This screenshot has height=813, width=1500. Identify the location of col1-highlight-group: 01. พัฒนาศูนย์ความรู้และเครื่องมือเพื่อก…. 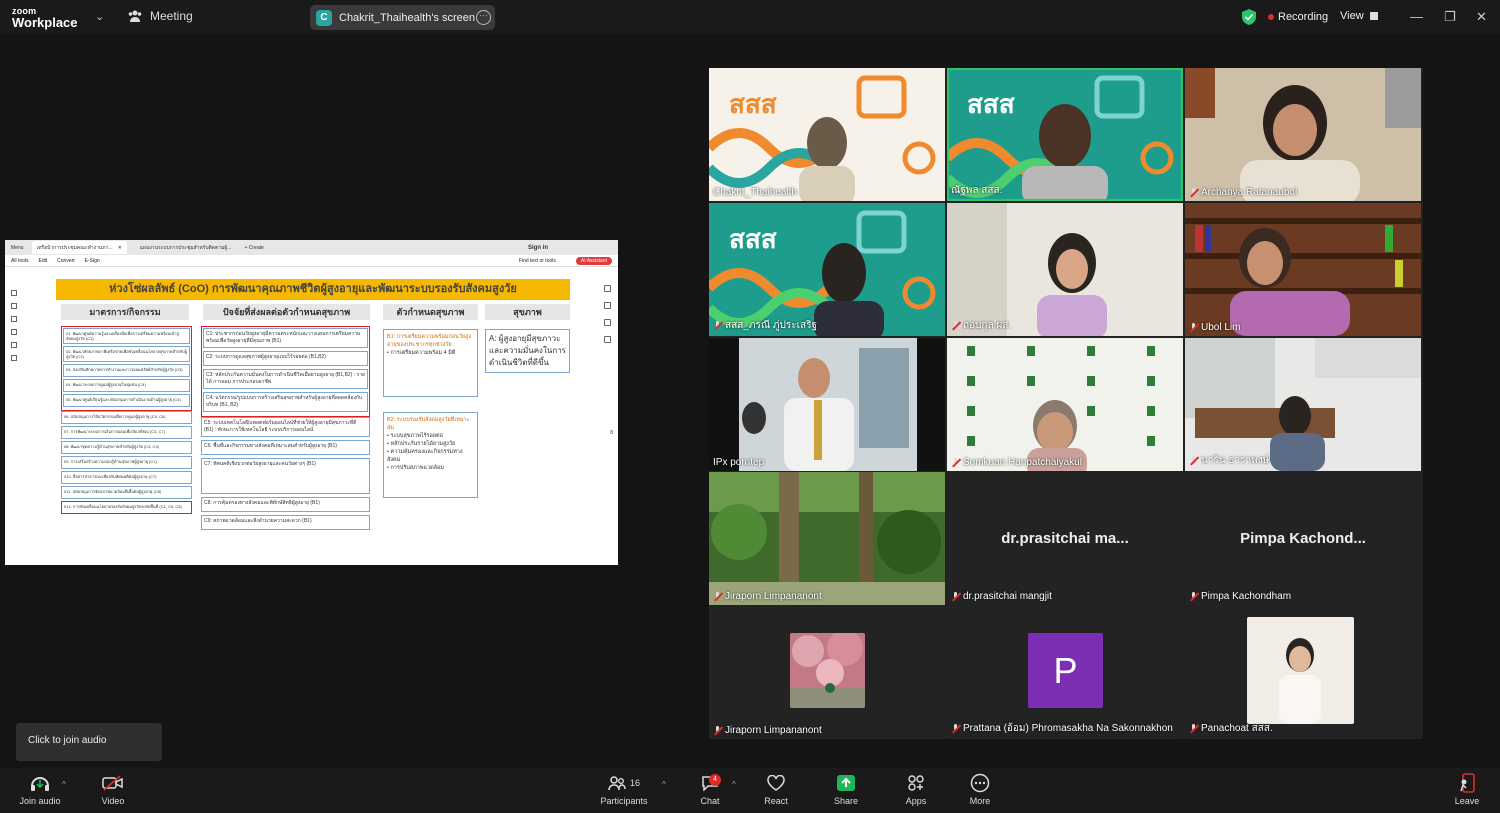
(126, 368).